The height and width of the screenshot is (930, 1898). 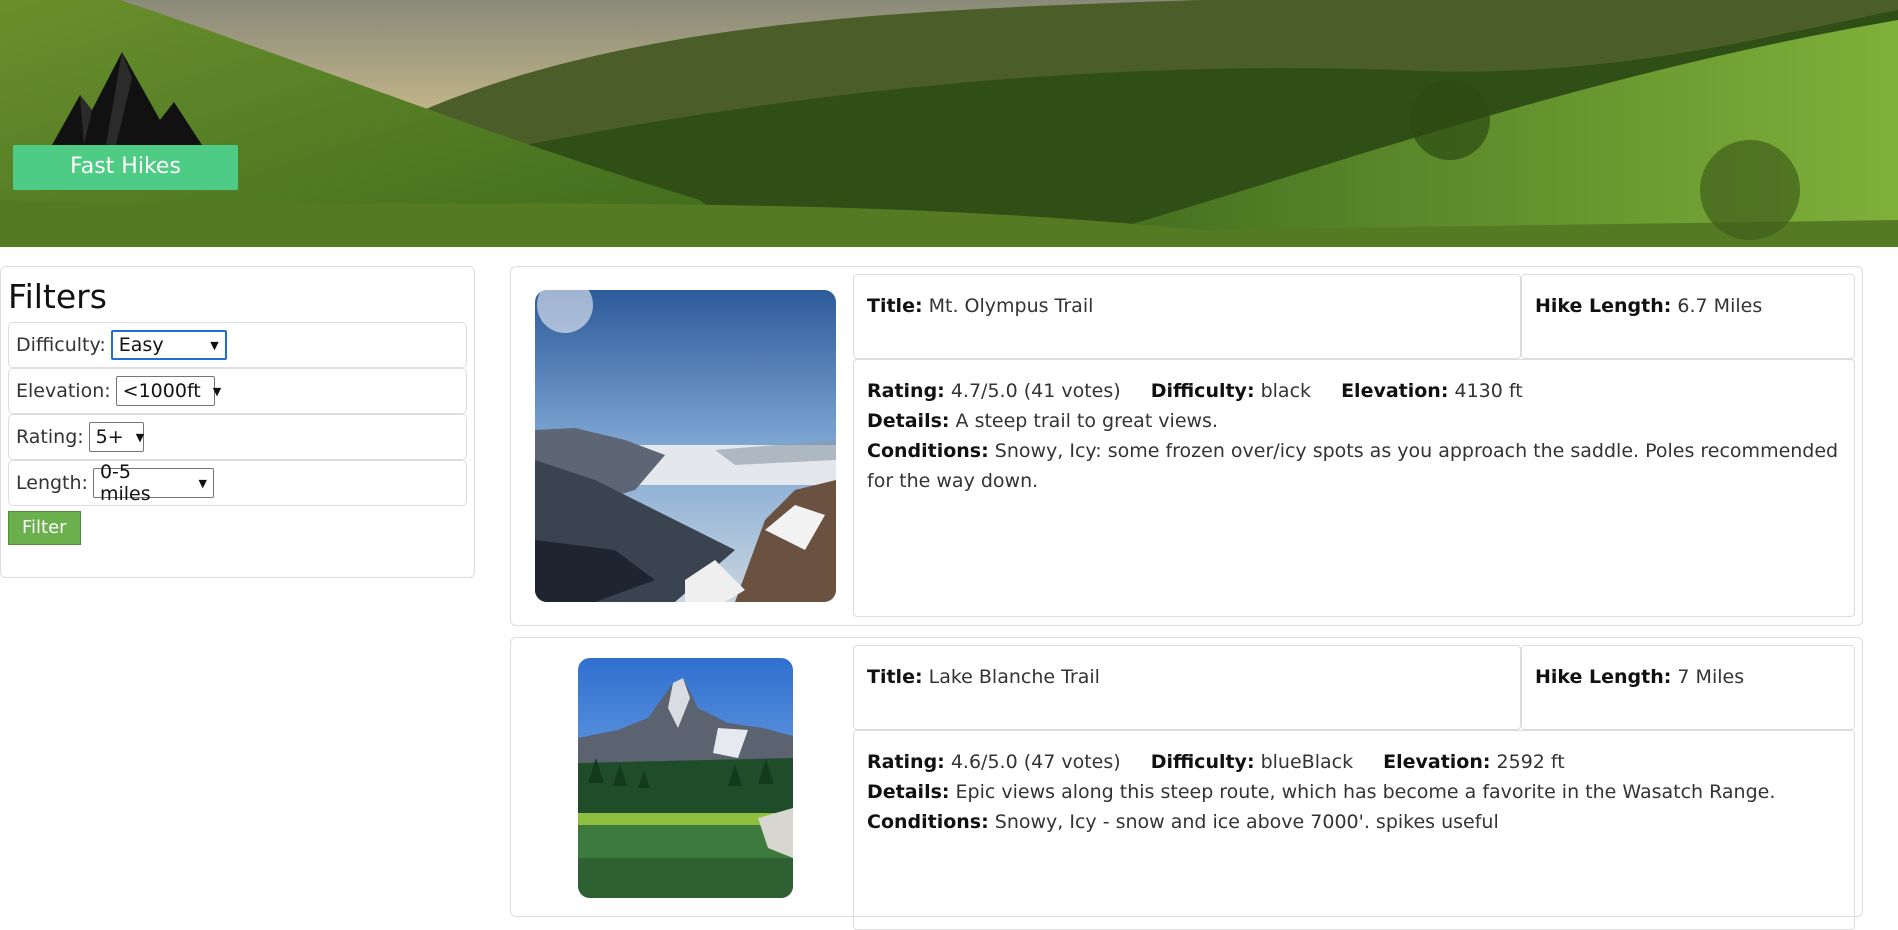 I want to click on rating-select-value: 5+, so click(x=109, y=437).